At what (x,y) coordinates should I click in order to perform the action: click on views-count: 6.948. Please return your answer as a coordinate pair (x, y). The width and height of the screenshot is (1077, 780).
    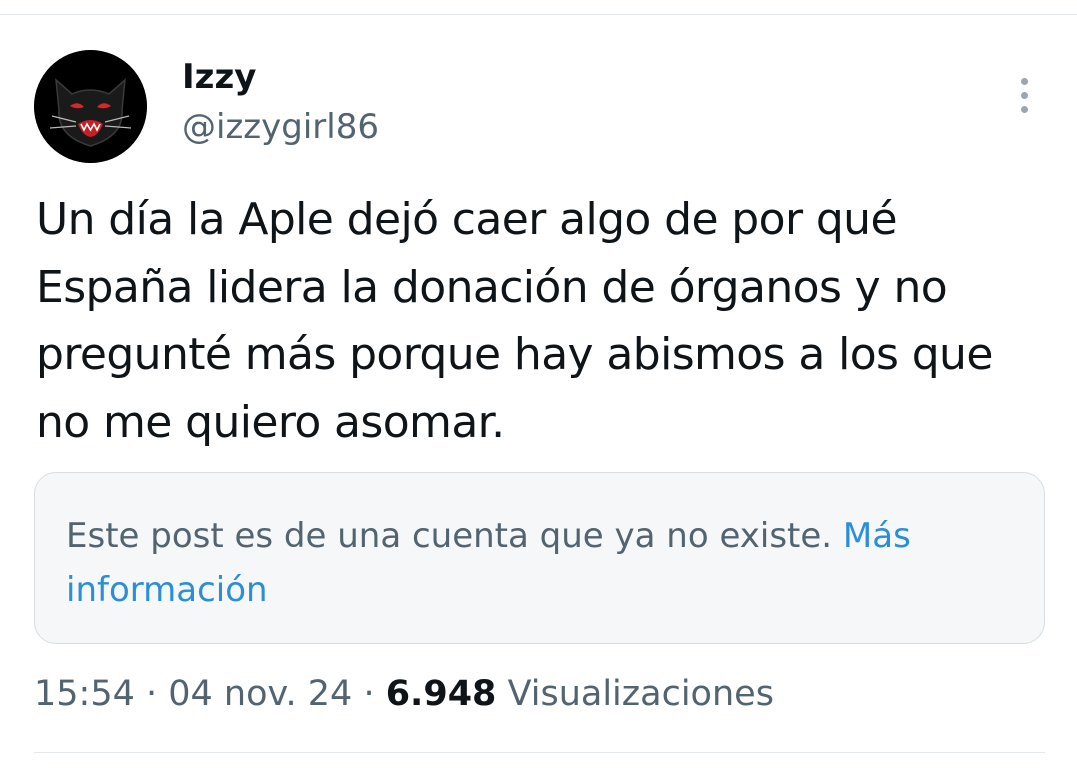
    Looking at the image, I should click on (441, 694).